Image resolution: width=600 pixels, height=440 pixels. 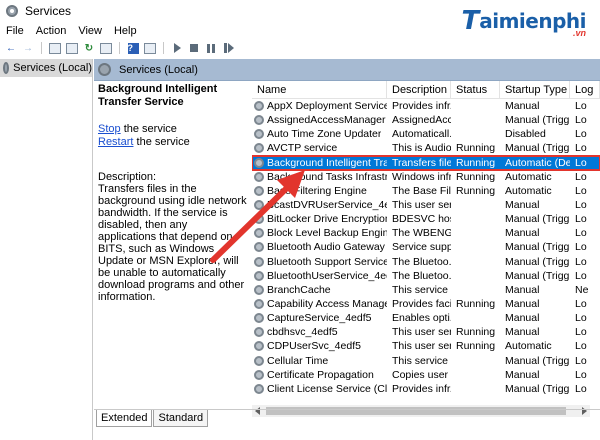 What do you see at coordinates (300, 48) in the screenshot?
I see `toolbar: ← → ↻ ?` at bounding box center [300, 48].